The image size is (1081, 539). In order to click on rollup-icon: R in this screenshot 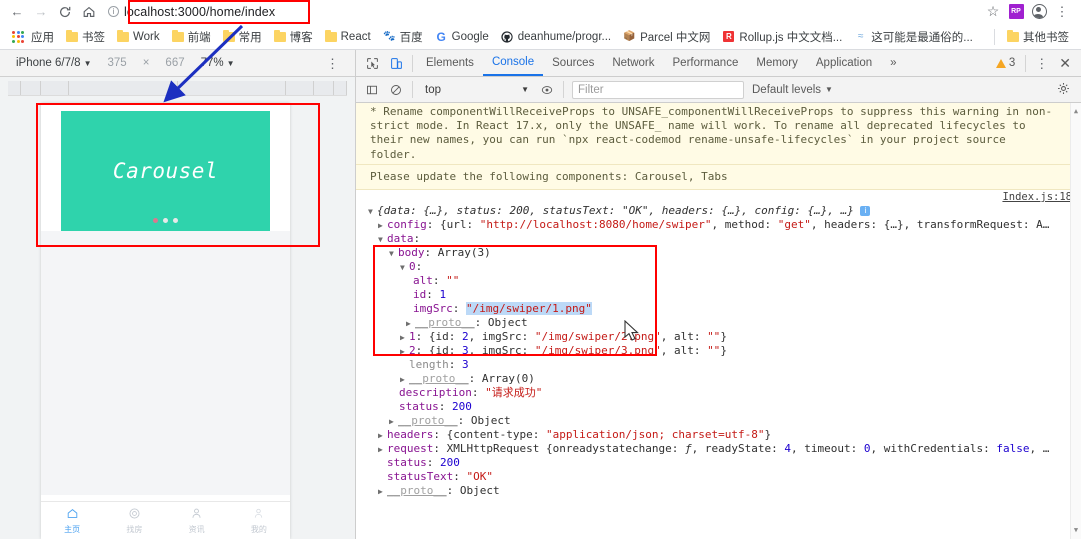, I will do `click(728, 36)`.